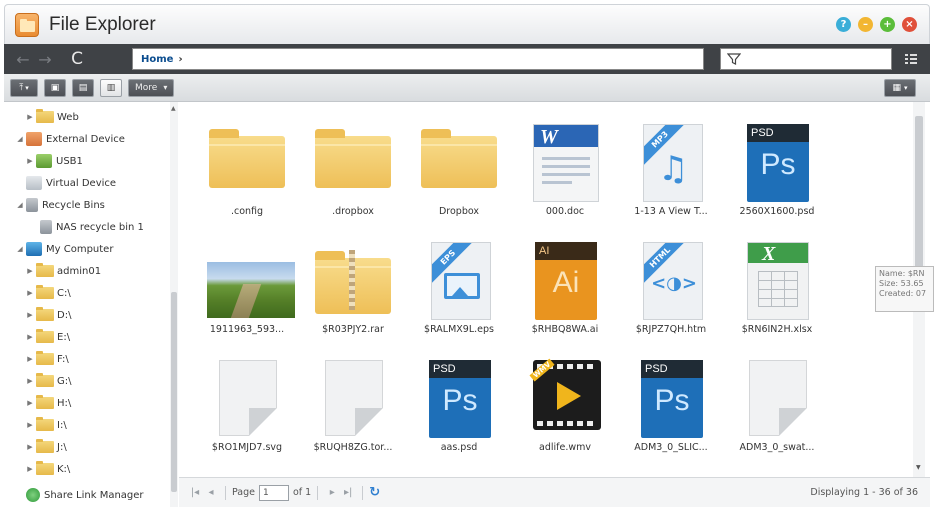  What do you see at coordinates (55, 87) in the screenshot?
I see `new-folder-button: ▣` at bounding box center [55, 87].